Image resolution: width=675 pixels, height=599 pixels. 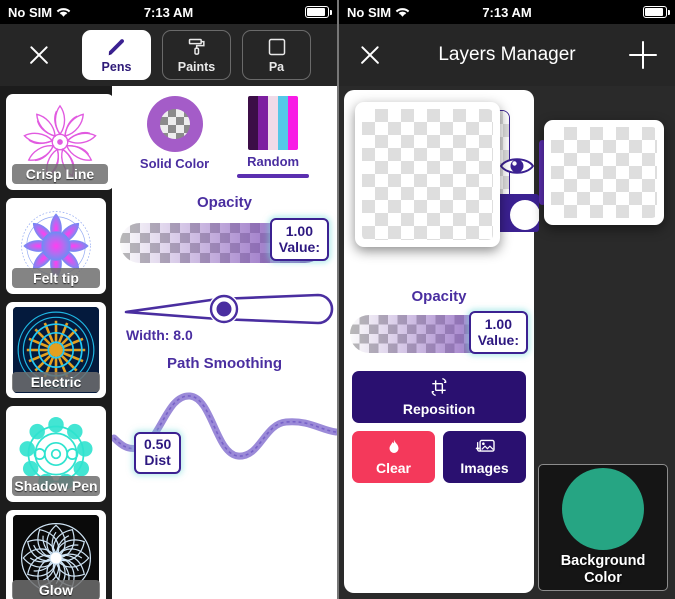 What do you see at coordinates (56, 486) in the screenshot?
I see `brush-label-shadow-pen: Shadow Pen` at bounding box center [56, 486].